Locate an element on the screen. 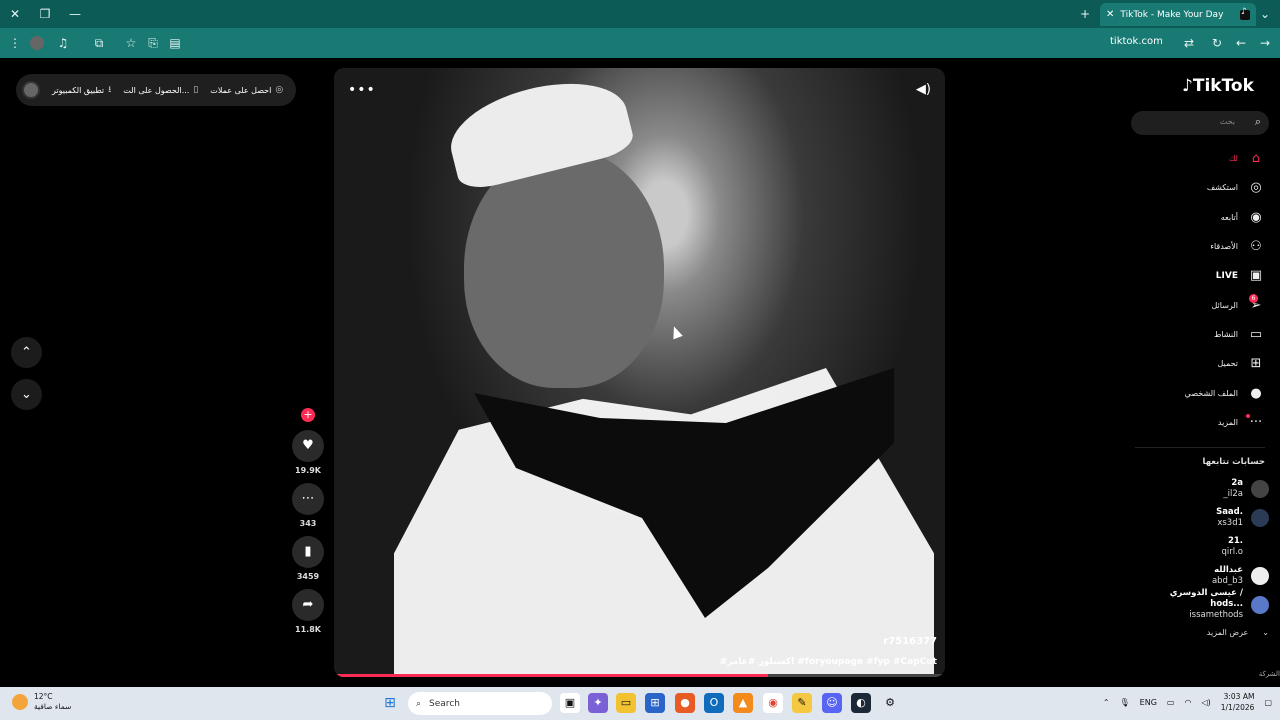 The width and height of the screenshot is (1280, 720). split-icon: ▤ is located at coordinates (175, 43).